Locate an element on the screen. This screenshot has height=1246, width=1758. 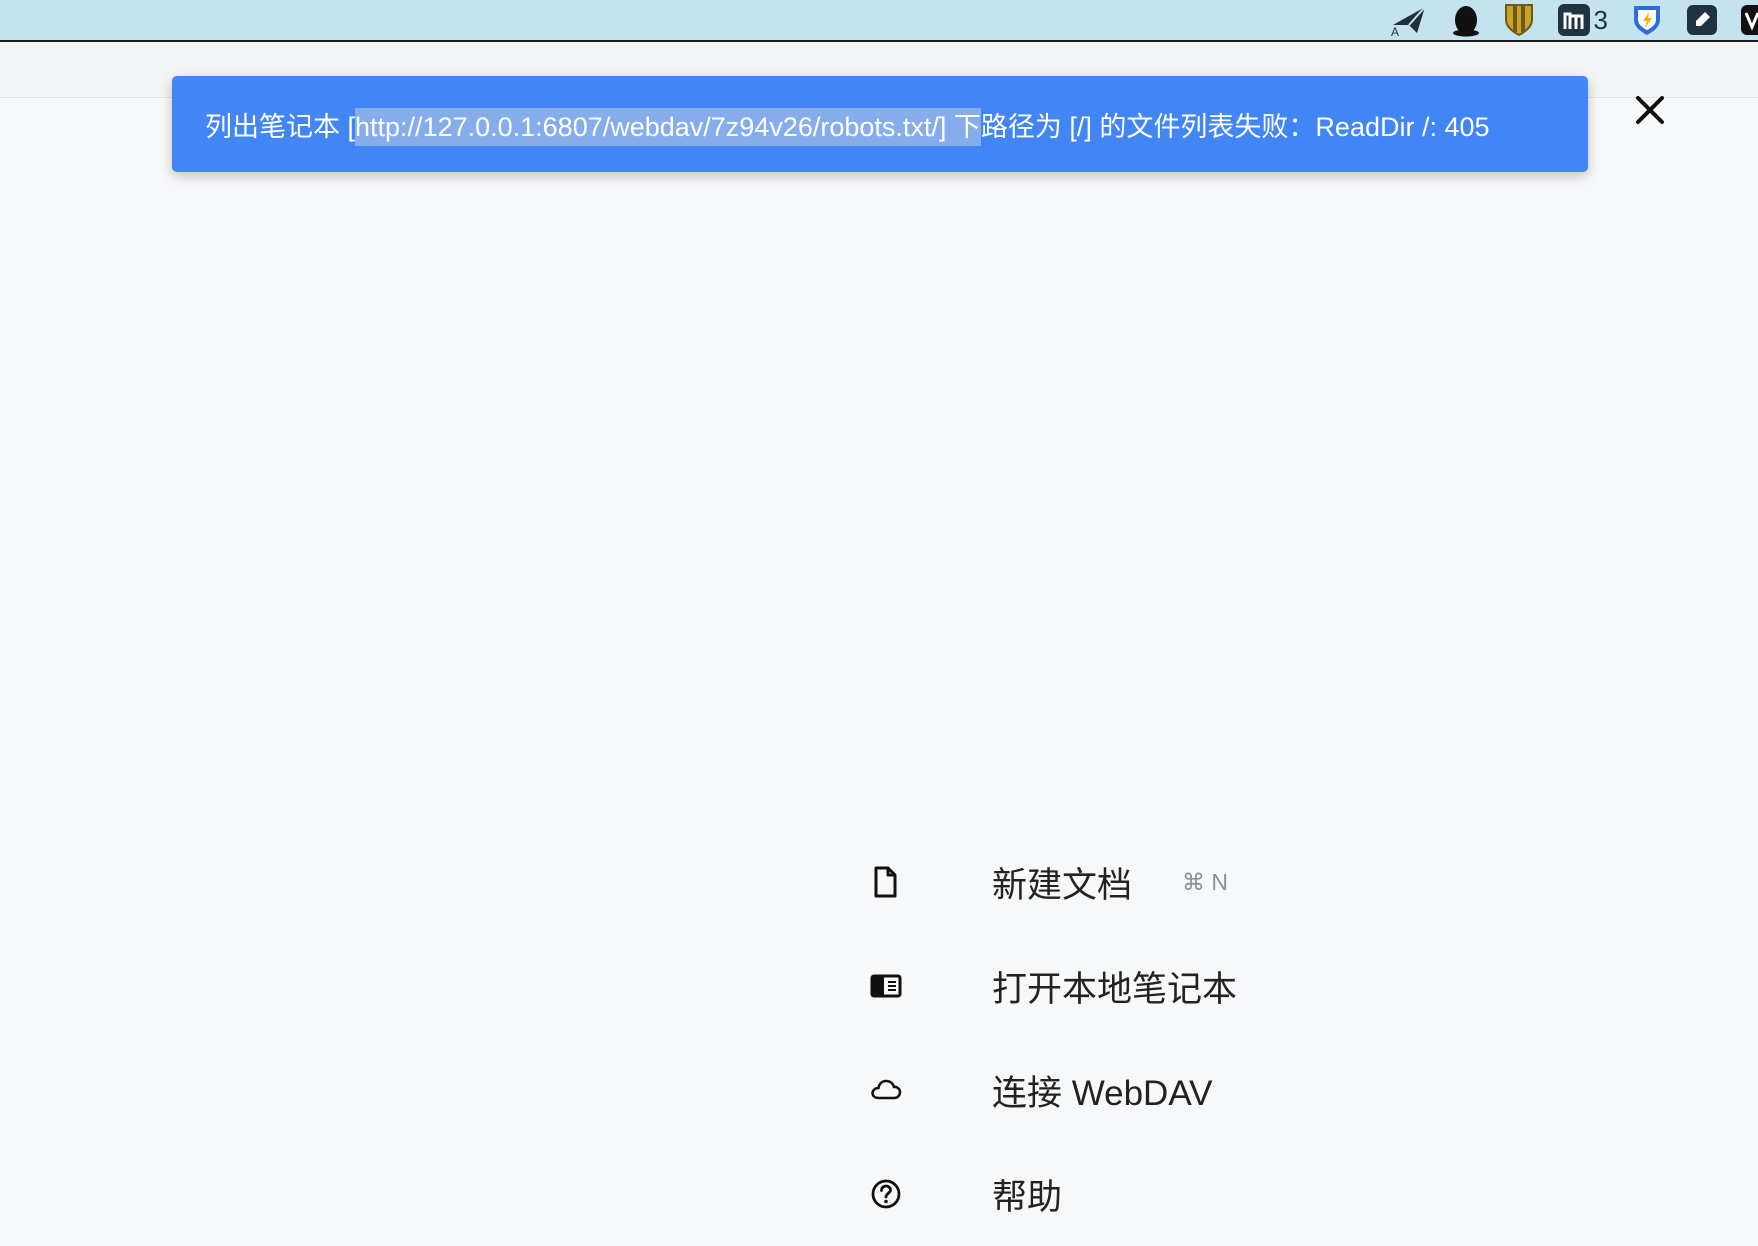
menu-item-open-local-notebook: 打开本地笔记本 is located at coordinates (1053, 986).